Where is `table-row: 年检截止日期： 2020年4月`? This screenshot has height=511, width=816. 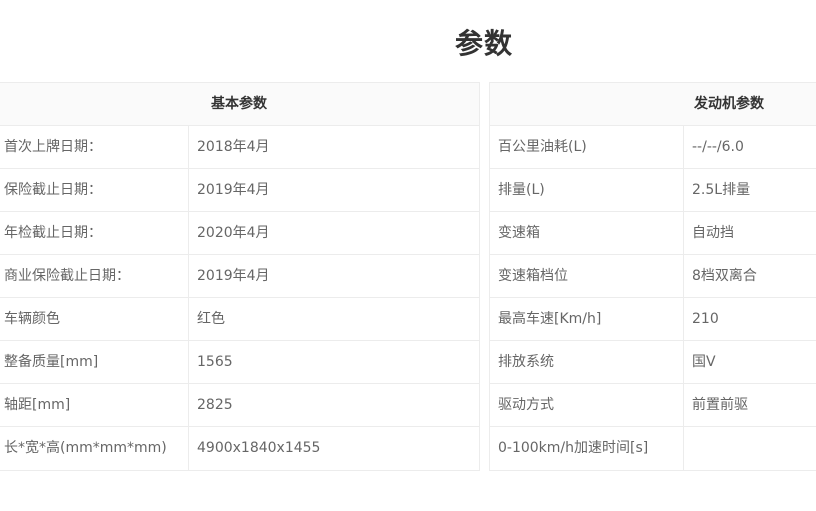 table-row: 年检截止日期： 2020年4月 is located at coordinates (239, 233).